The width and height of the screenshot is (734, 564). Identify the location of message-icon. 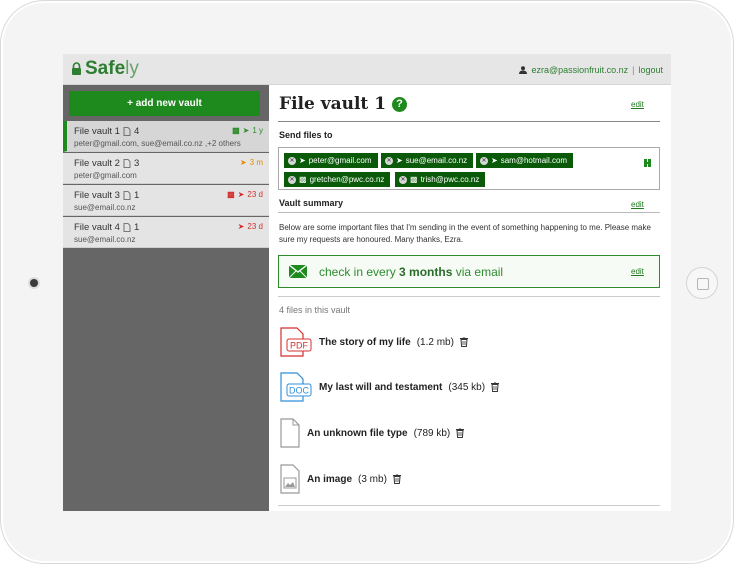
(647, 163).